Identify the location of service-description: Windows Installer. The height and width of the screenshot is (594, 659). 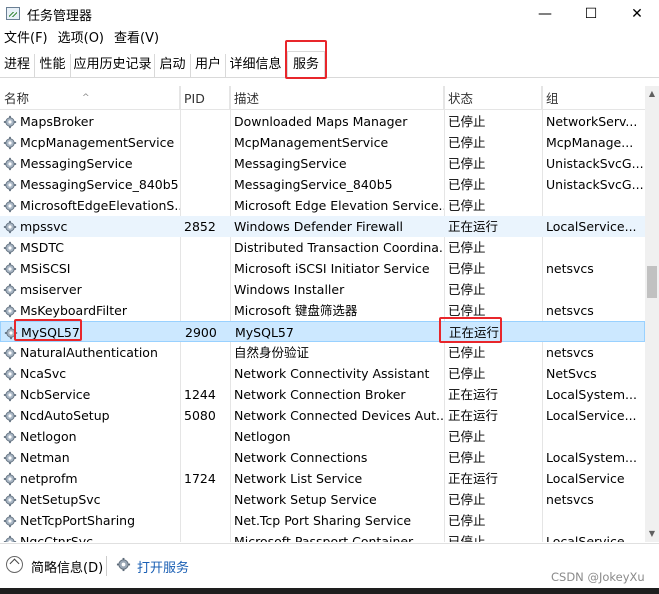
(289, 289).